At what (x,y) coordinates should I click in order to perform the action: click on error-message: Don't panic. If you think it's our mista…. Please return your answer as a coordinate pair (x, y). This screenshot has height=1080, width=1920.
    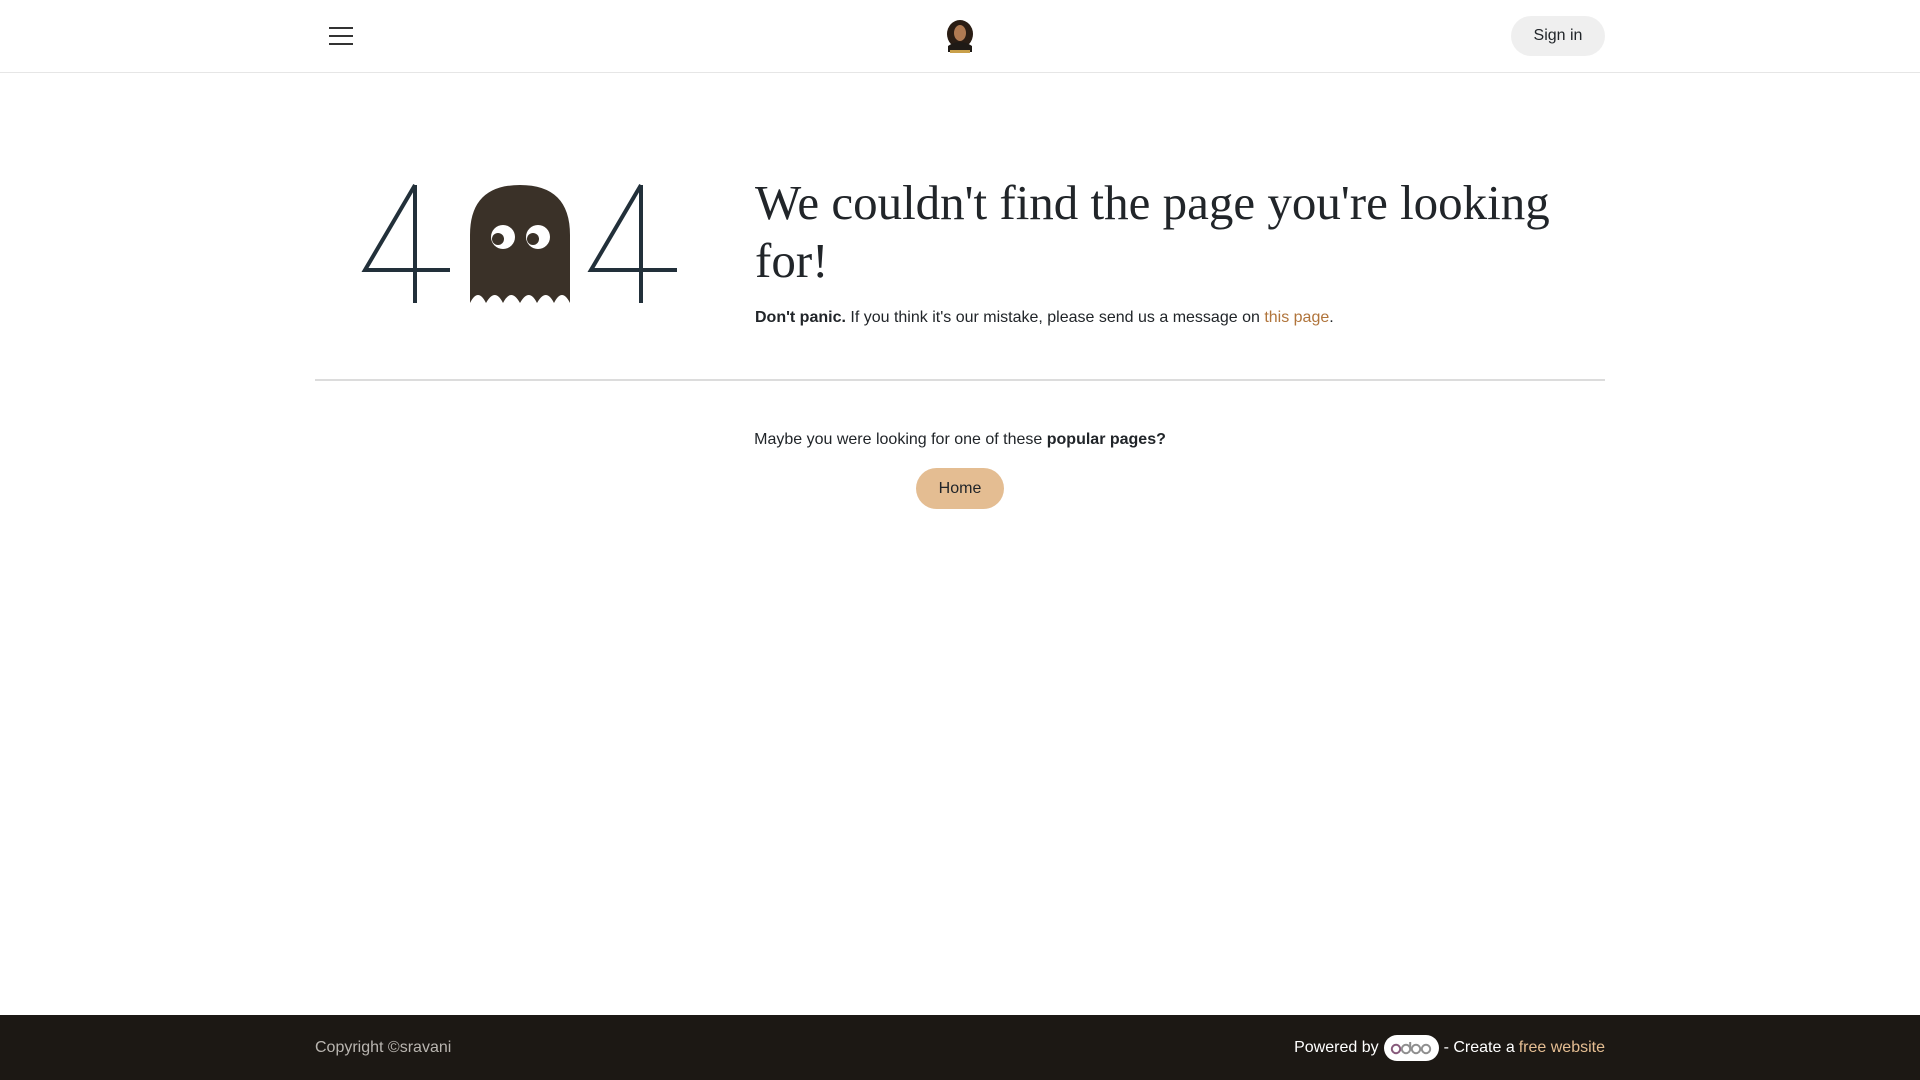
    Looking at the image, I should click on (1165, 318).